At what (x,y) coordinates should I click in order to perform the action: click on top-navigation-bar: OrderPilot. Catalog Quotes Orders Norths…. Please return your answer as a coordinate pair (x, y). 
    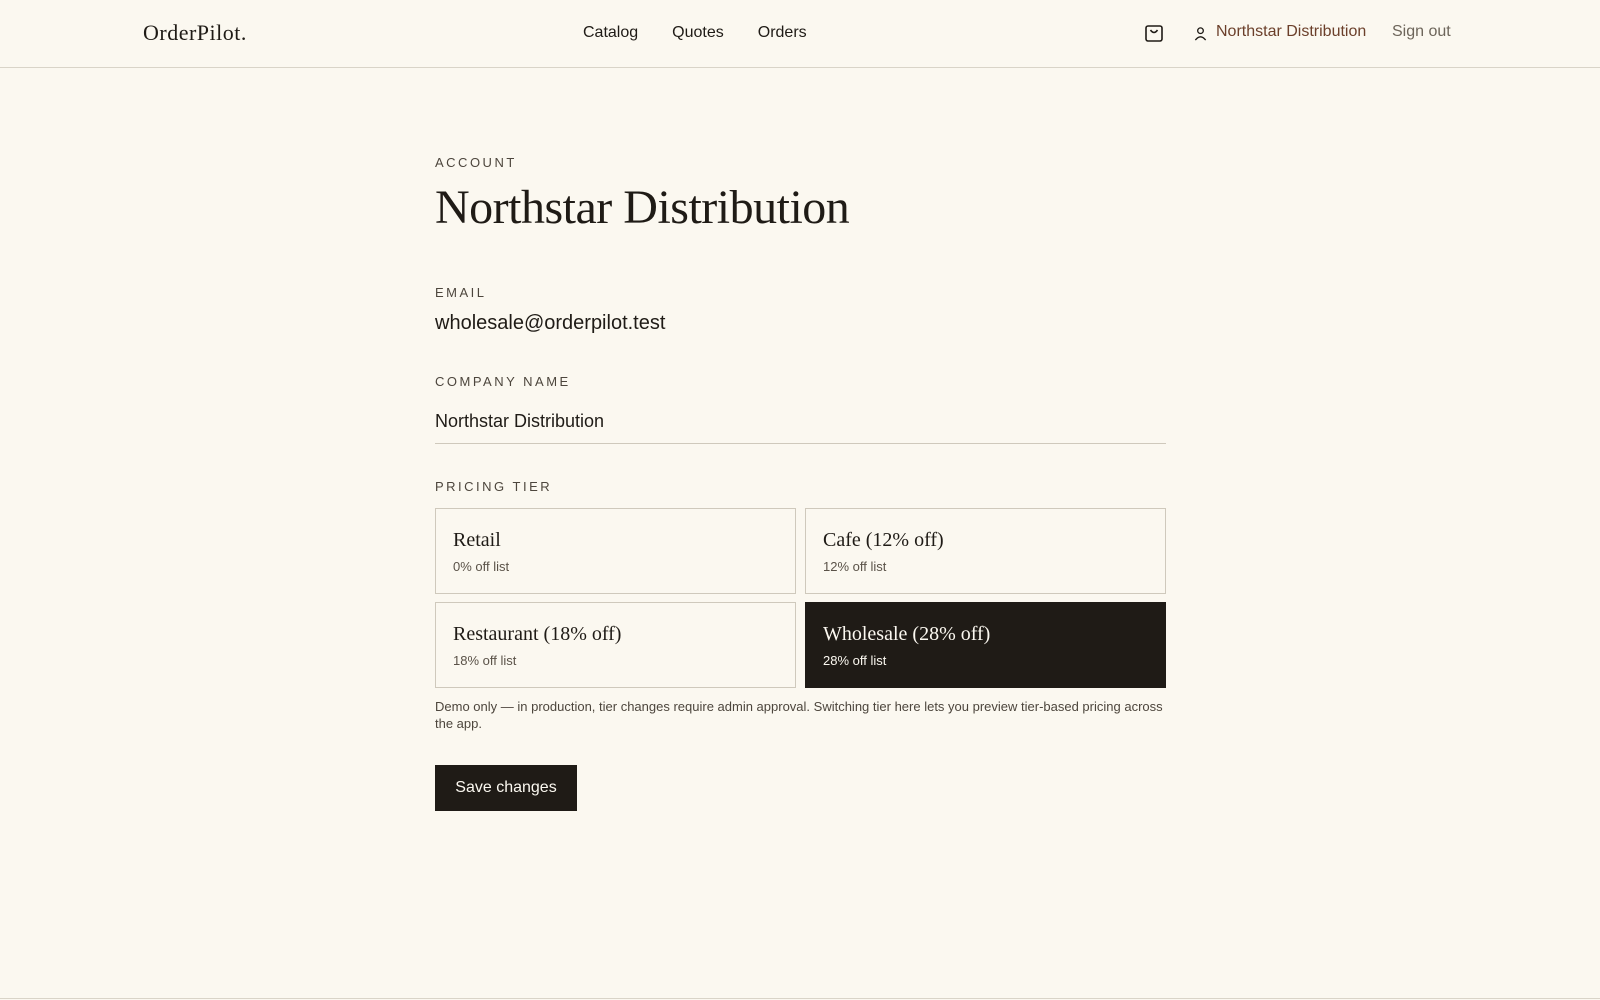
    Looking at the image, I should click on (800, 34).